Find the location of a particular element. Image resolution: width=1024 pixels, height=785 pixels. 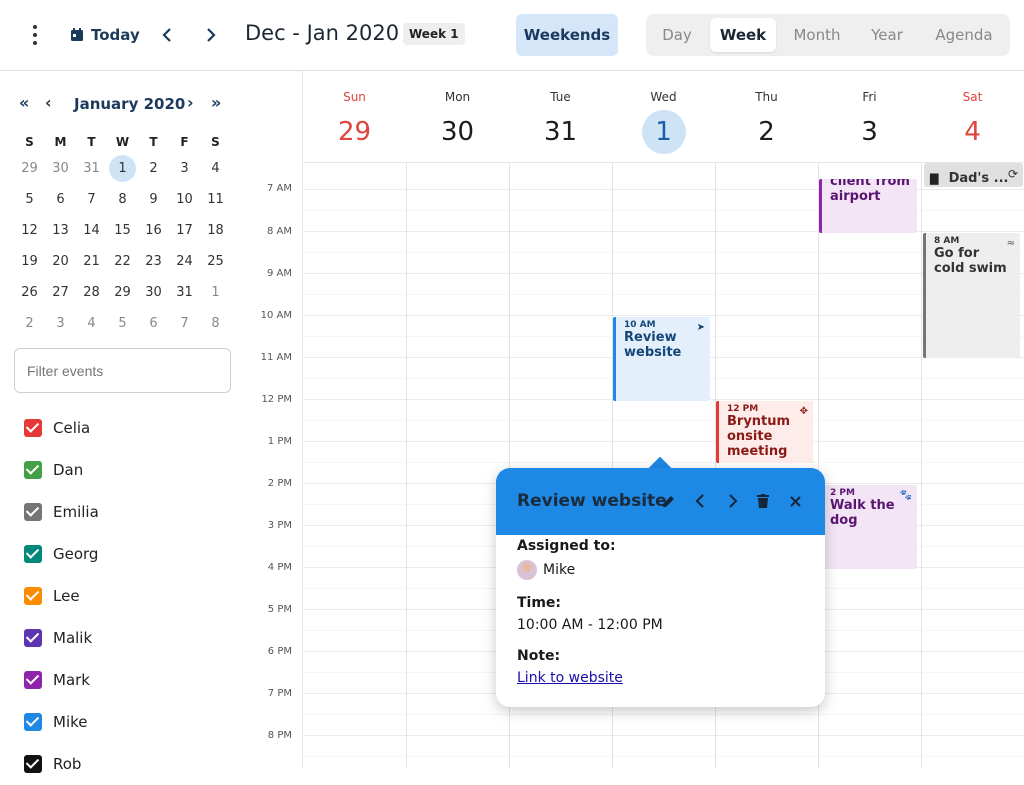

allday-event: ▇ Dad's ... ⟳ is located at coordinates (973, 175).